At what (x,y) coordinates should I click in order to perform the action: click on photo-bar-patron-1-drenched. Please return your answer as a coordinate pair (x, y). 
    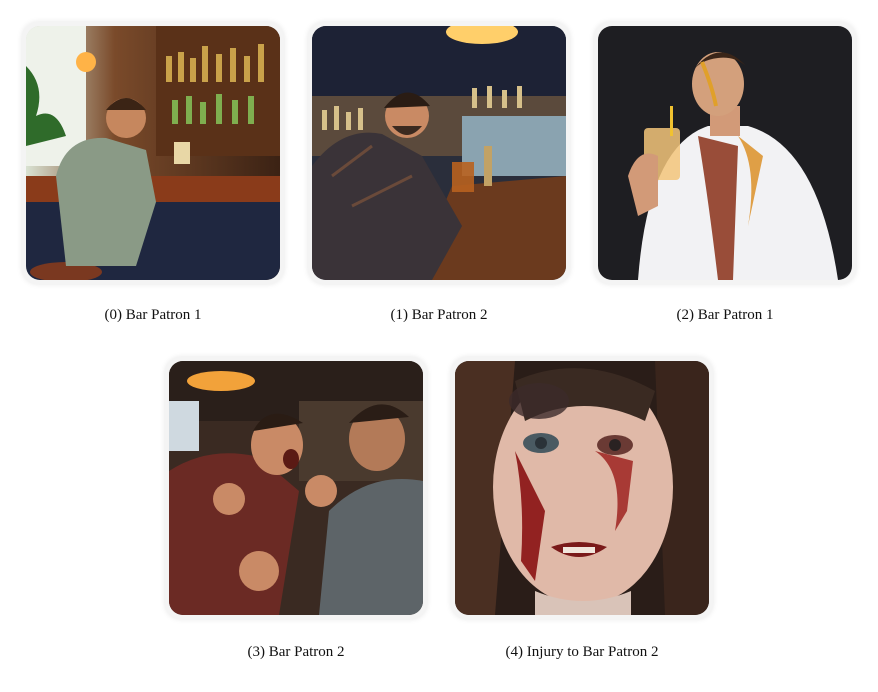
    Looking at the image, I should click on (725, 153).